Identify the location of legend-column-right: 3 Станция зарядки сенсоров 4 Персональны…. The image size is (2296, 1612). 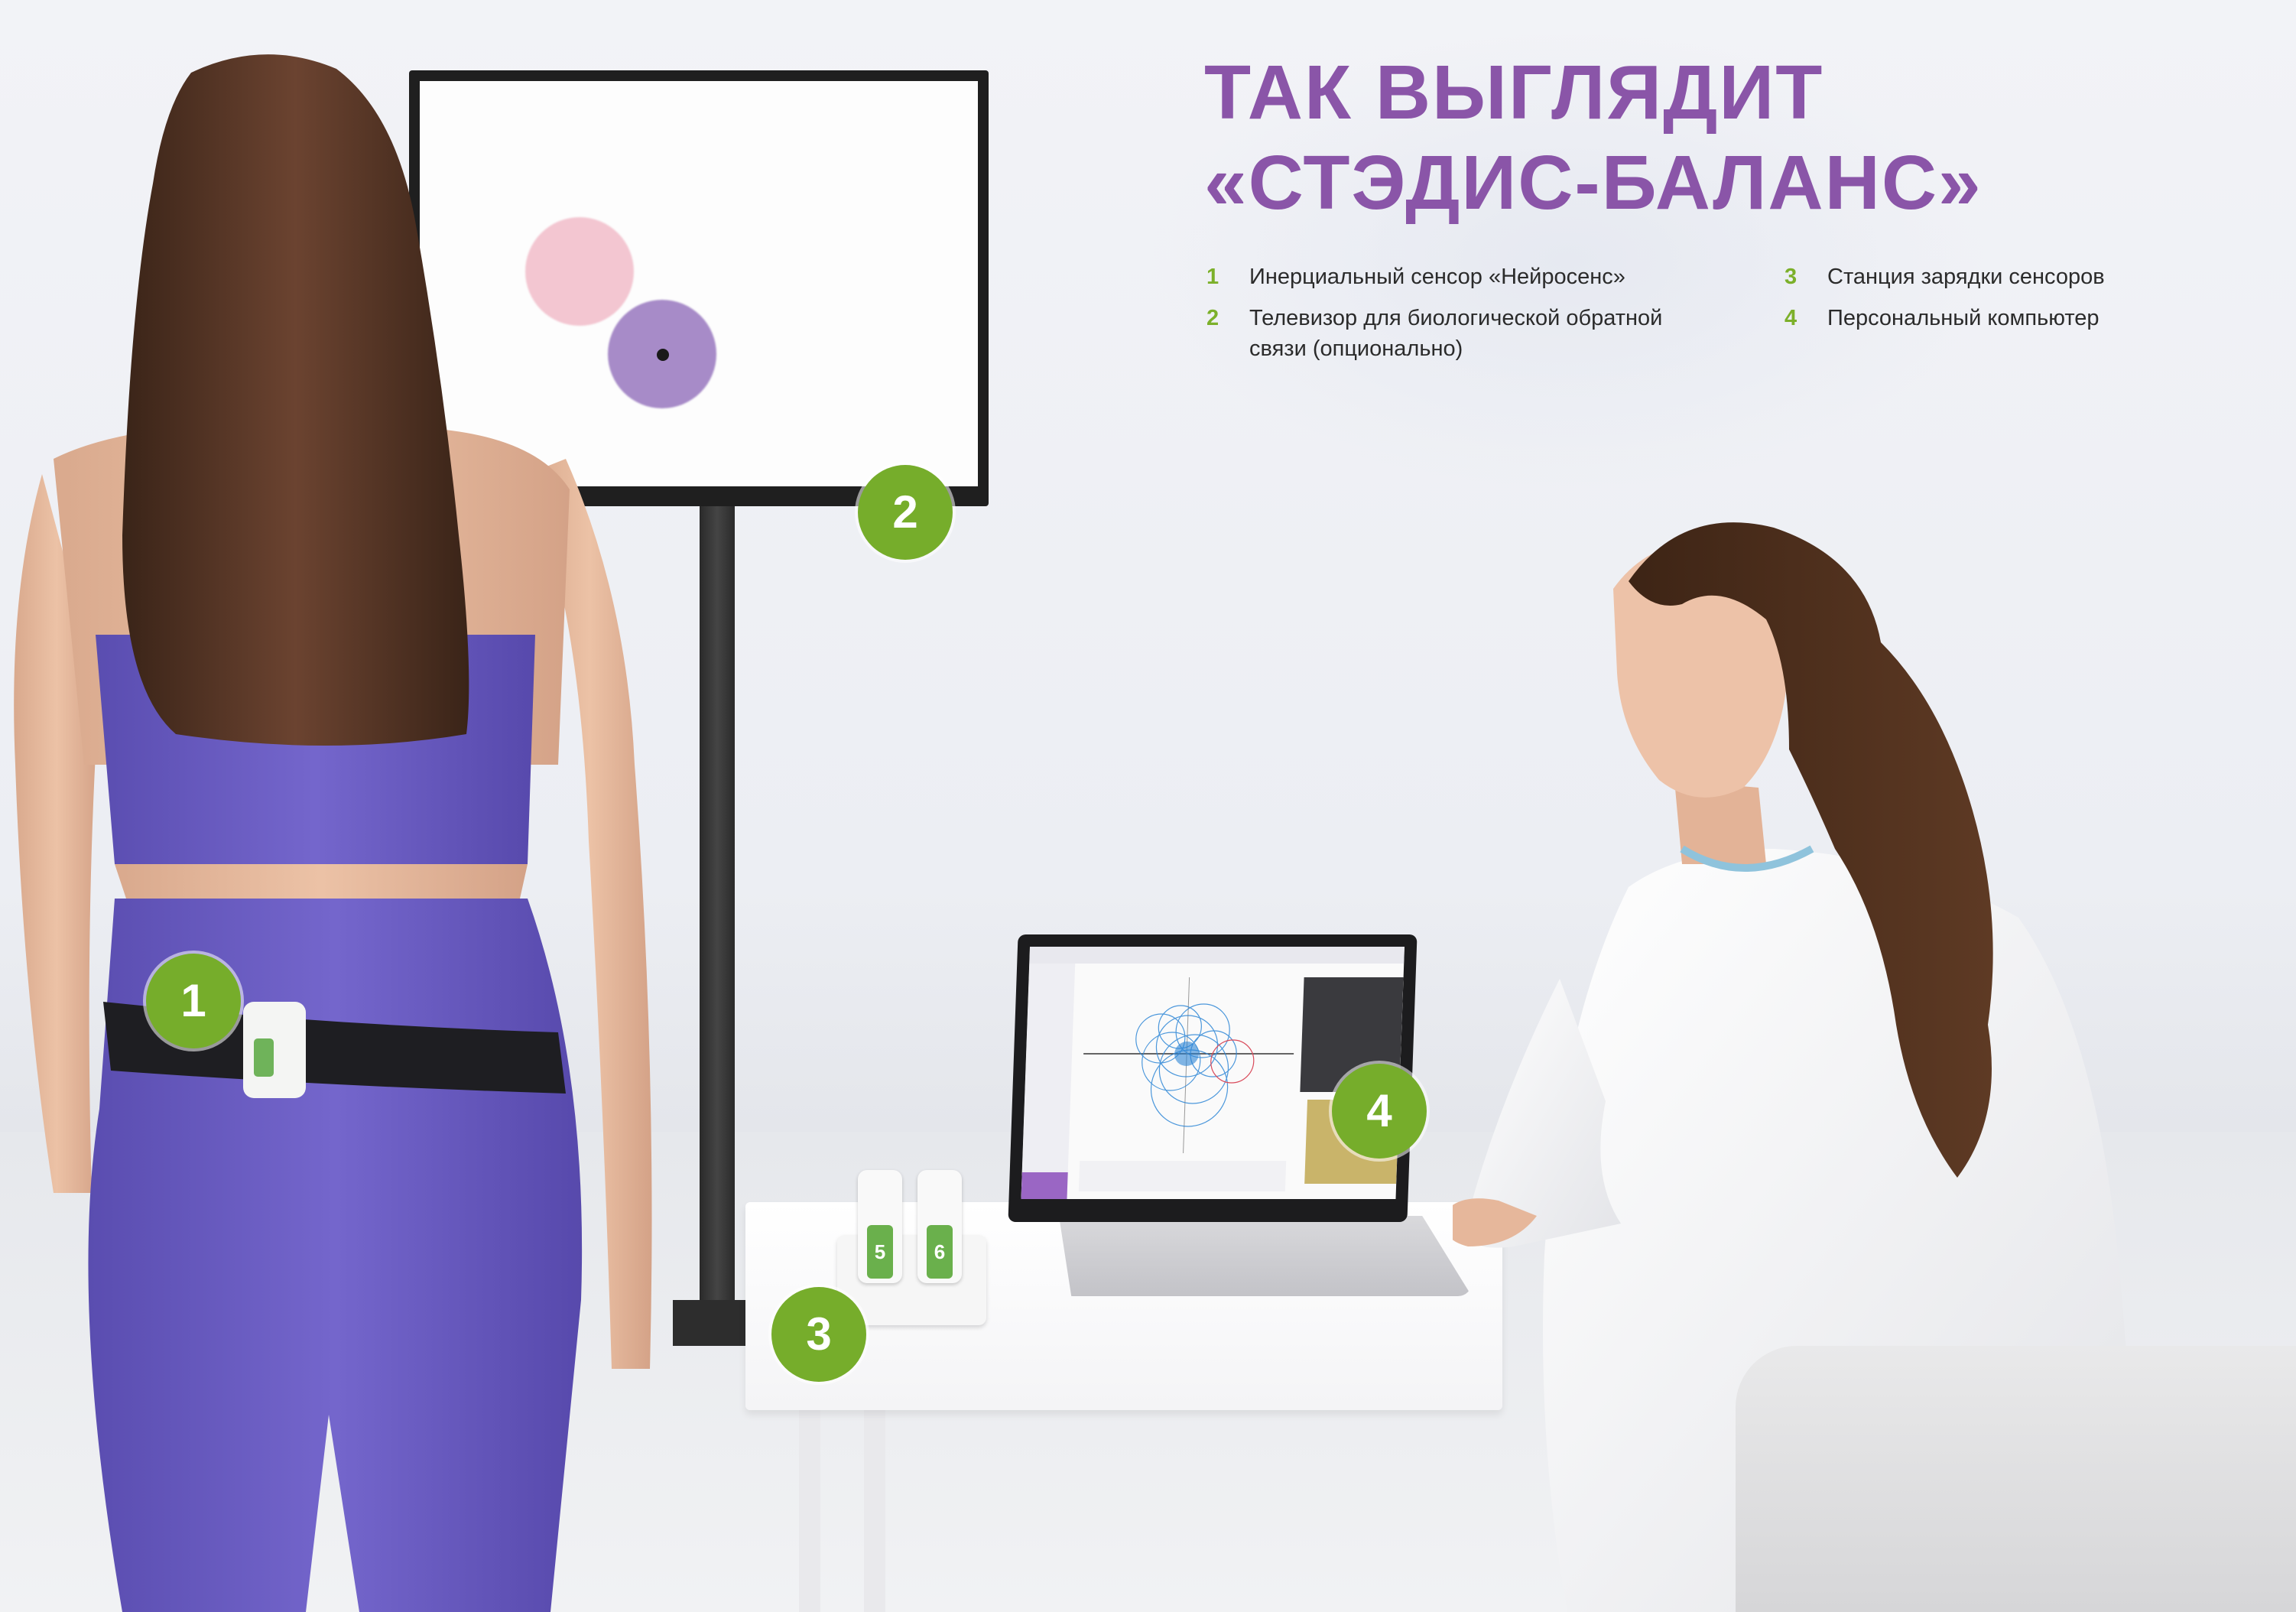
(2020, 303).